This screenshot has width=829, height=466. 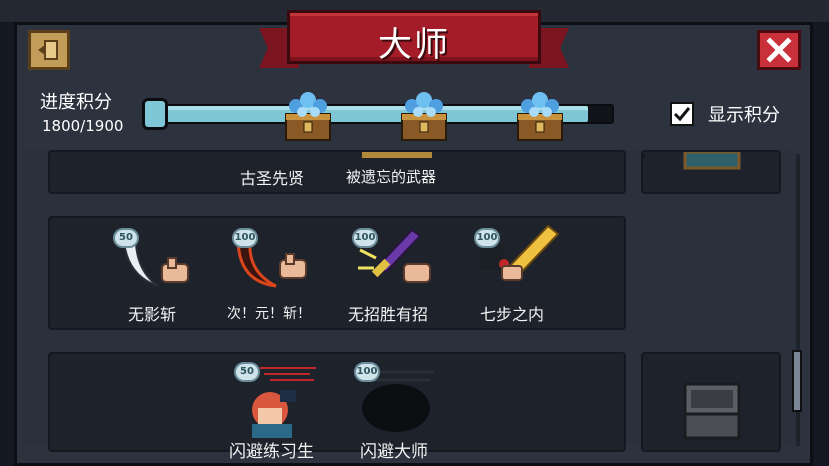 I want to click on achievement-name: 七步之内, so click(x=512, y=314).